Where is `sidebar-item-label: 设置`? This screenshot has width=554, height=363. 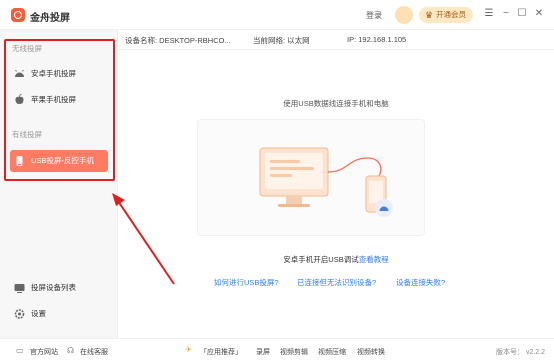
sidebar-item-label: 设置 is located at coordinates (38, 313).